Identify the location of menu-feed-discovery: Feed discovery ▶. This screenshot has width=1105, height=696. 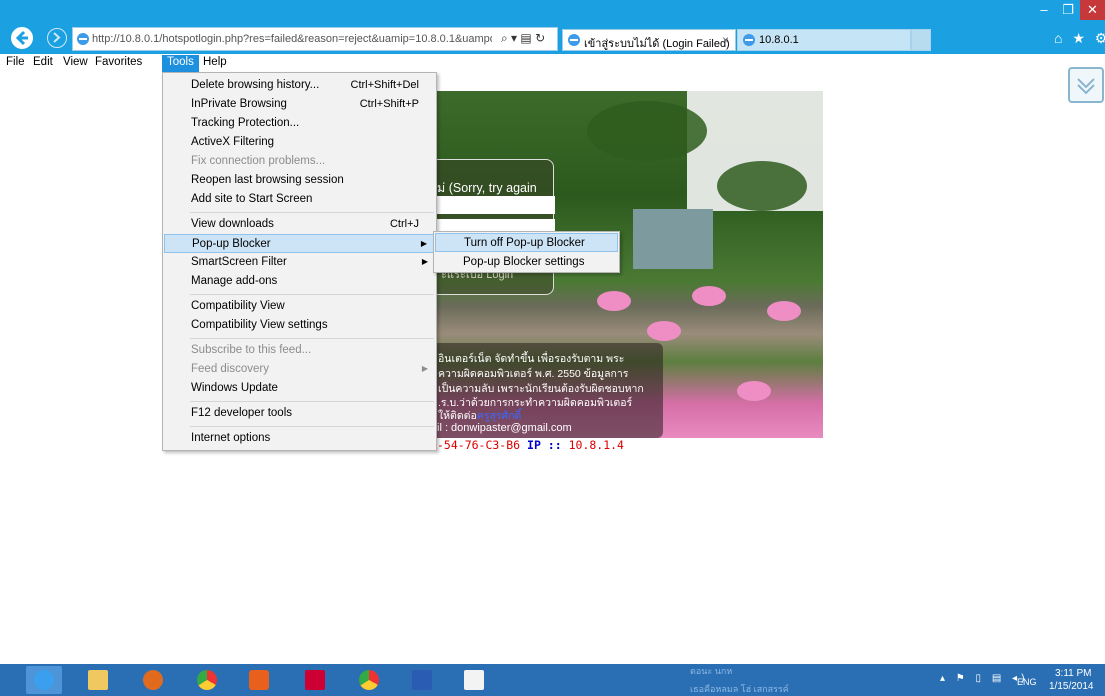
(299, 369).